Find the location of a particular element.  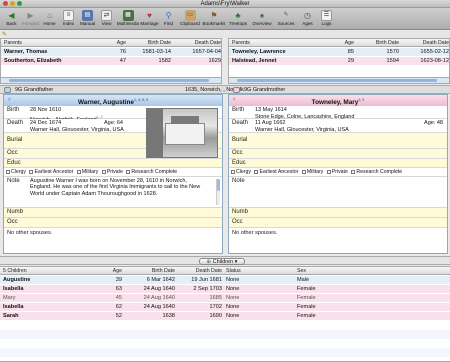

bookmarks-button: ⚑ Bookmarks is located at coordinates (214, 19).